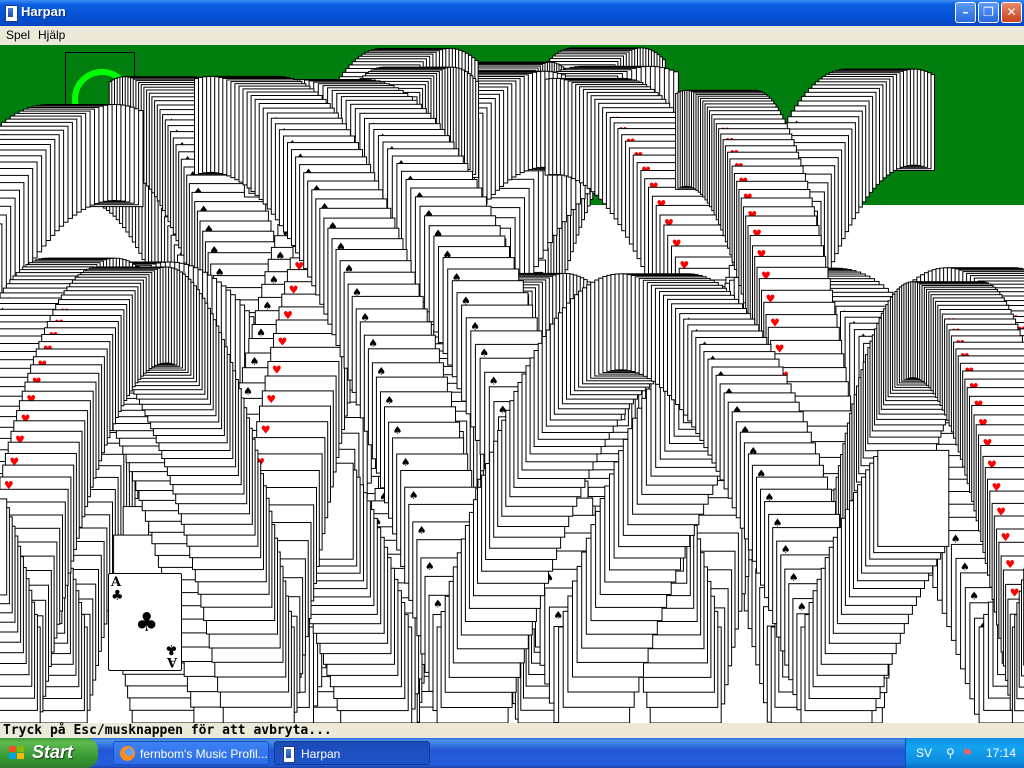 This screenshot has height=768, width=1024. I want to click on system-tray: SV ⚲ ⚑ 17:14, so click(964, 753).